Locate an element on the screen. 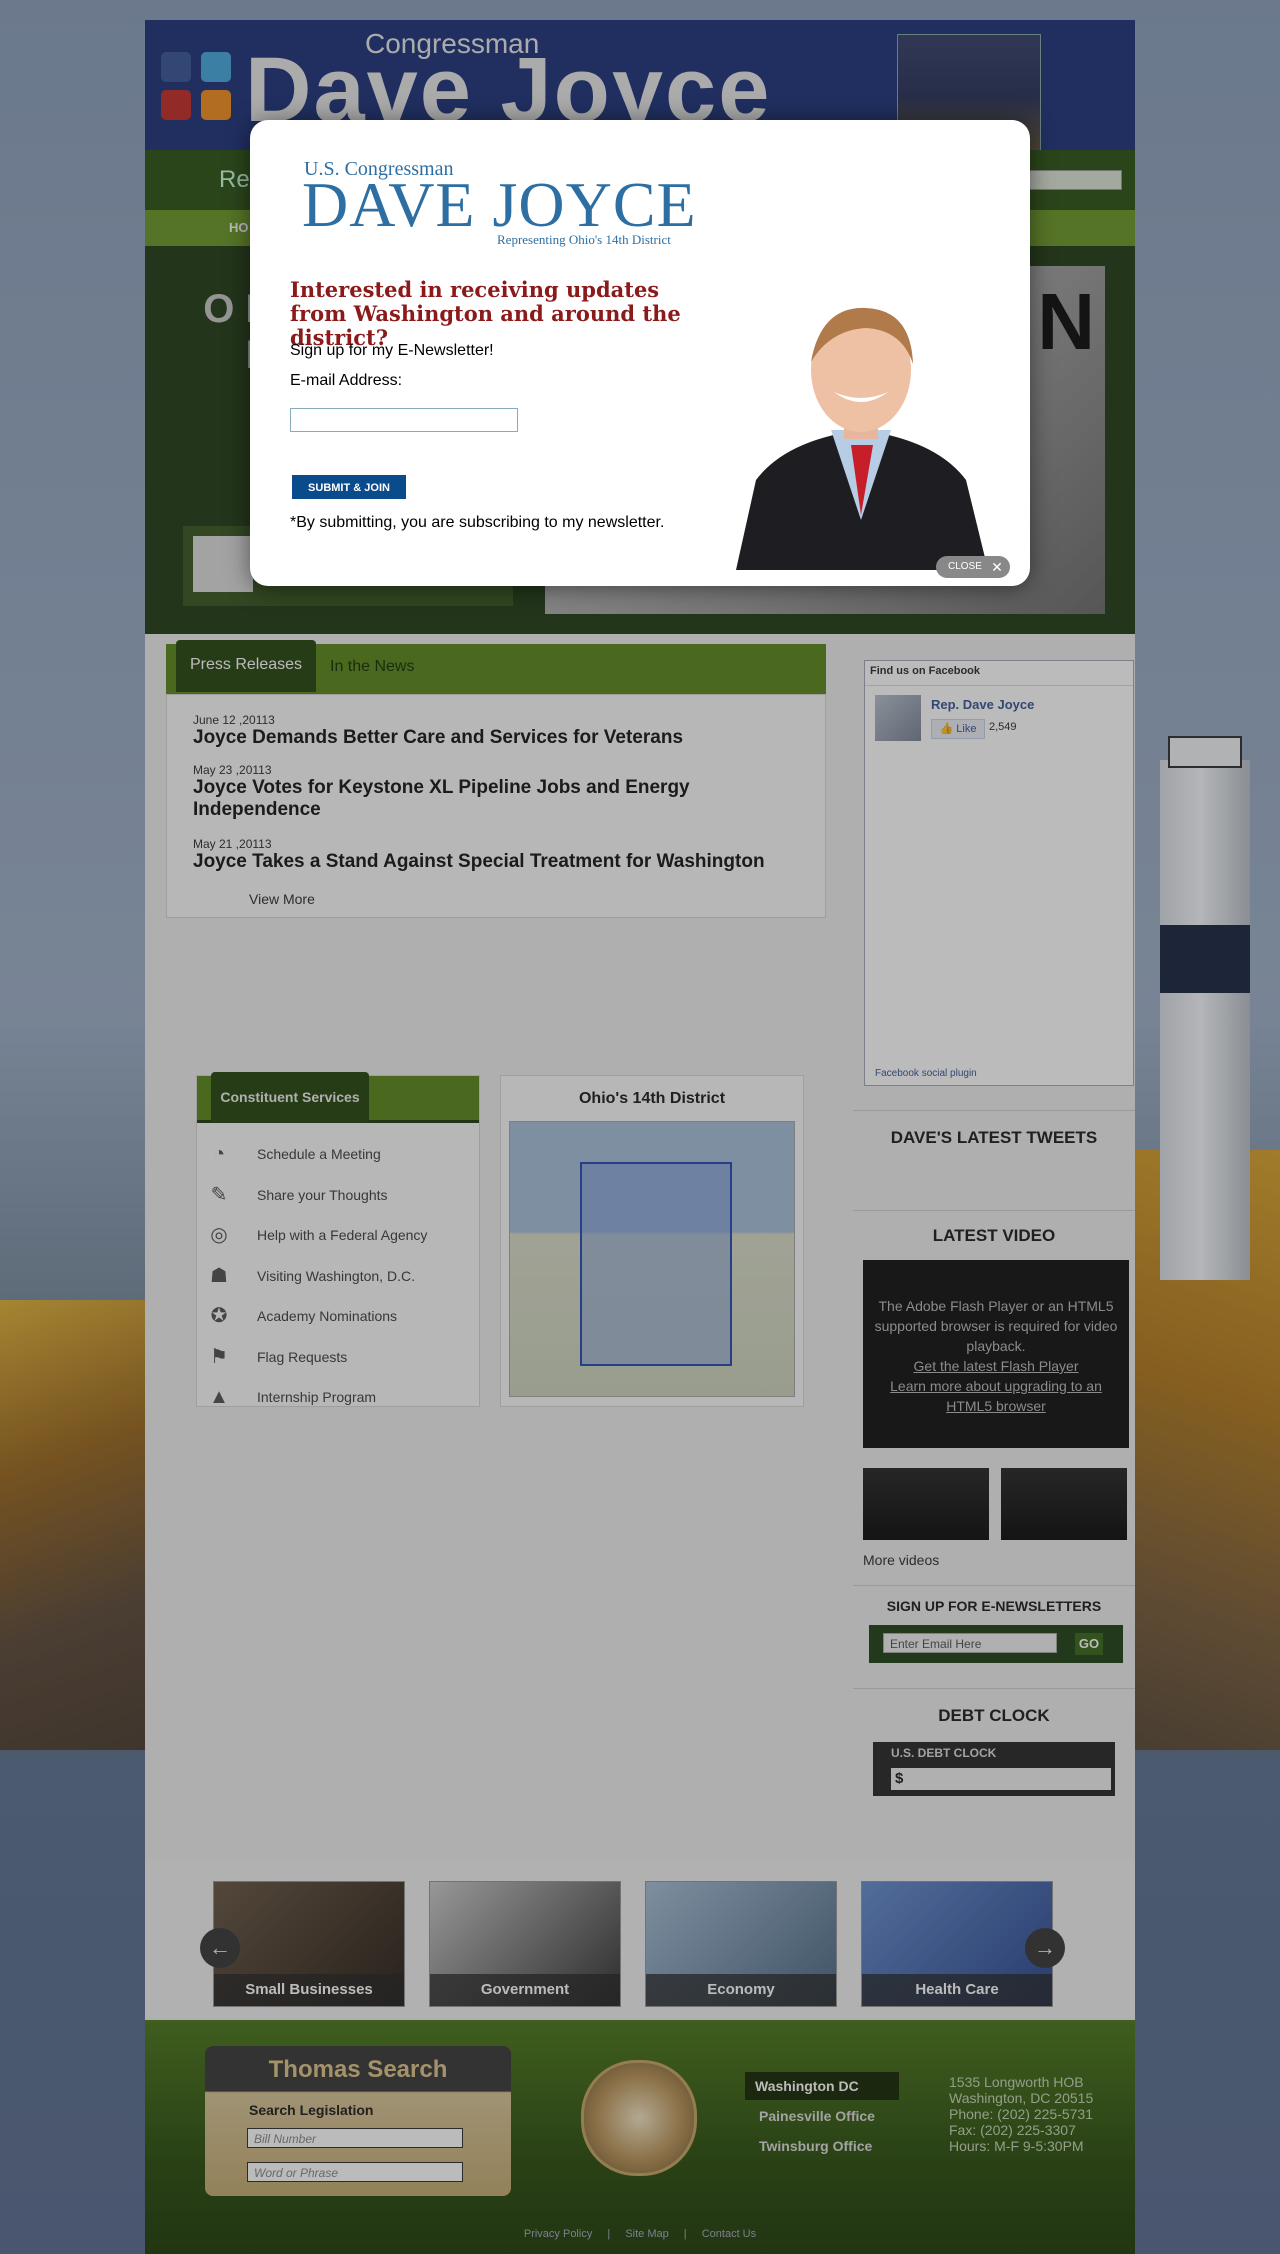 This screenshot has height=2254, width=1280. modal-email-label: E-mail Address: is located at coordinates (346, 380).